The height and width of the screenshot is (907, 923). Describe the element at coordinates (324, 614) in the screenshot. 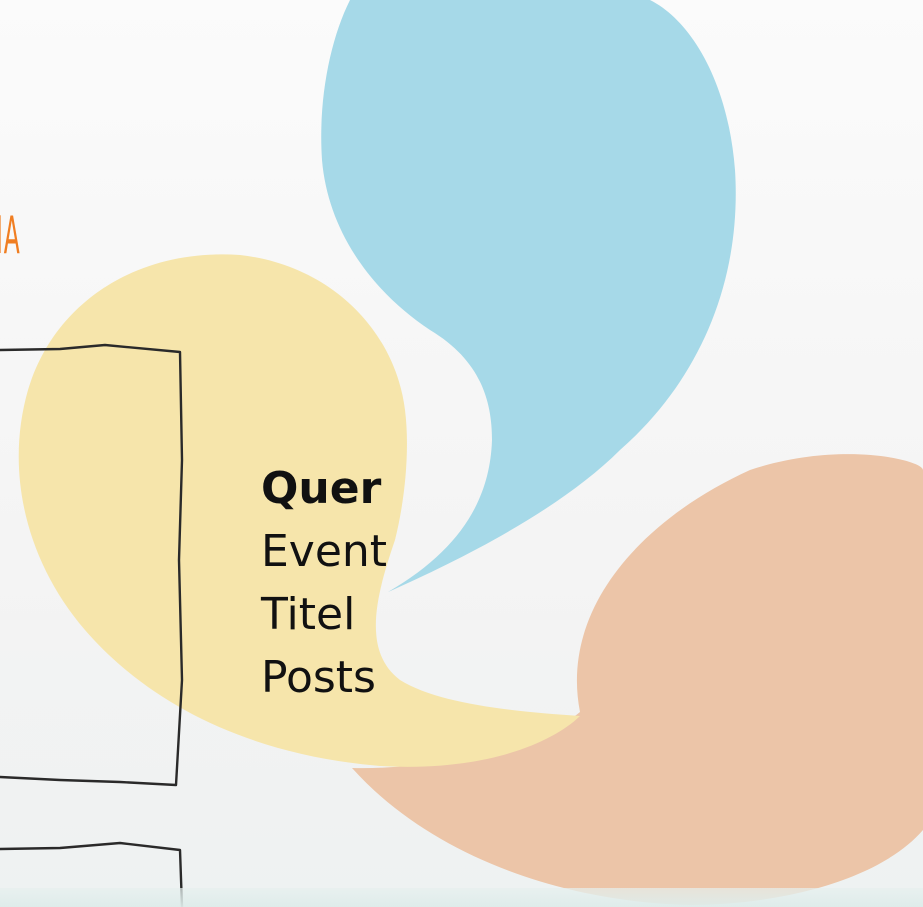

I see `menu-item-titel: Titel` at that location.